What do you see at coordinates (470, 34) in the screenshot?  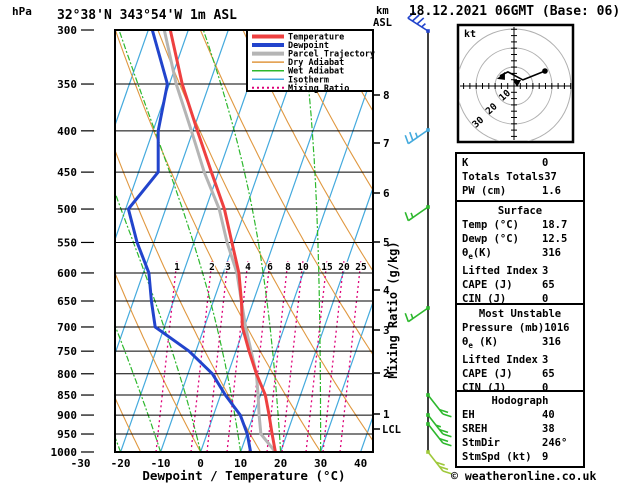 I see `hodograph-unit-label: kt` at bounding box center [470, 34].